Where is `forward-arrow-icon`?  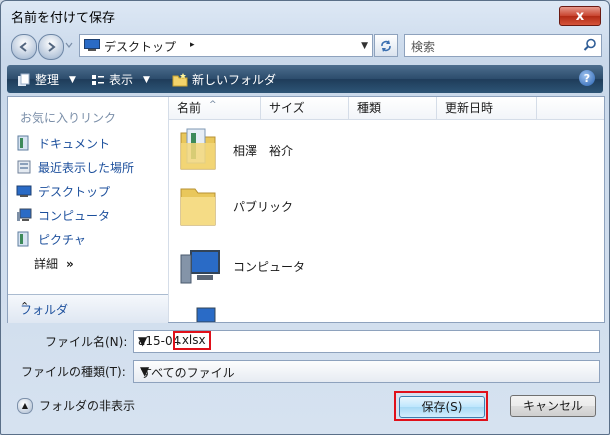 forward-arrow-icon is located at coordinates (52, 47).